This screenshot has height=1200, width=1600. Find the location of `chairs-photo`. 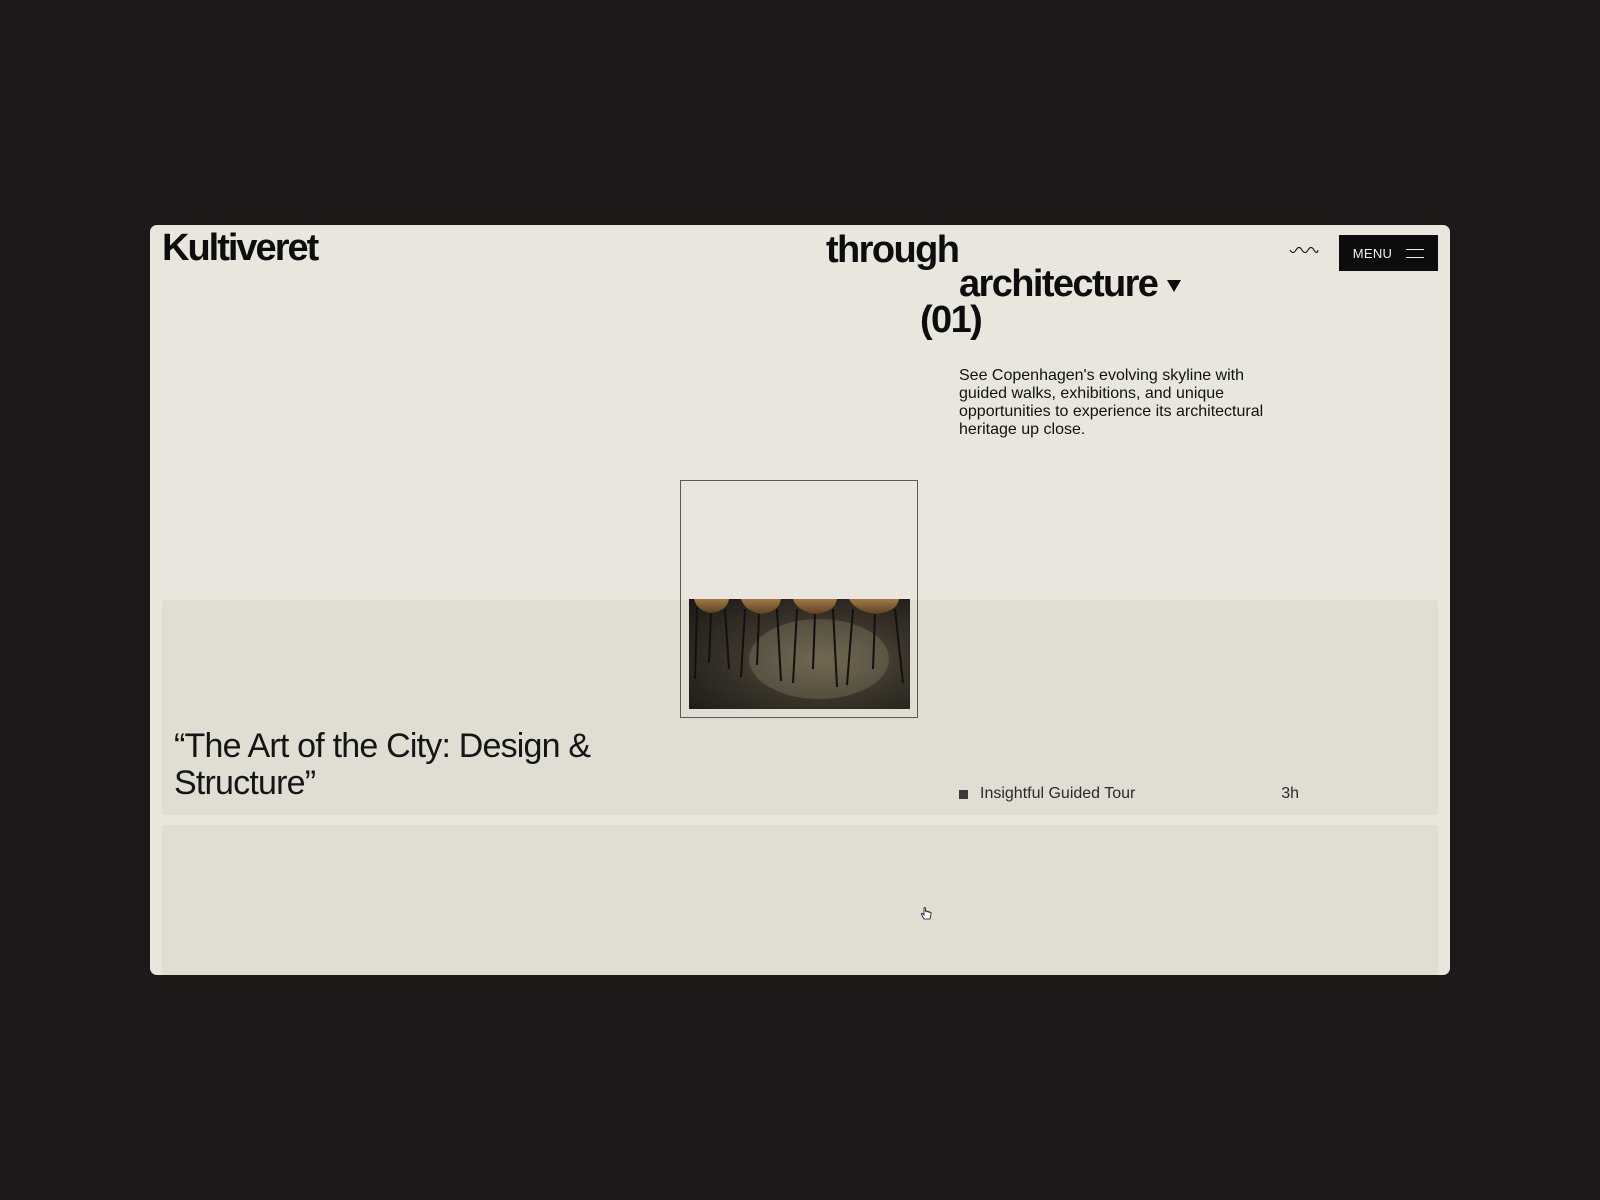

chairs-photo is located at coordinates (799, 654).